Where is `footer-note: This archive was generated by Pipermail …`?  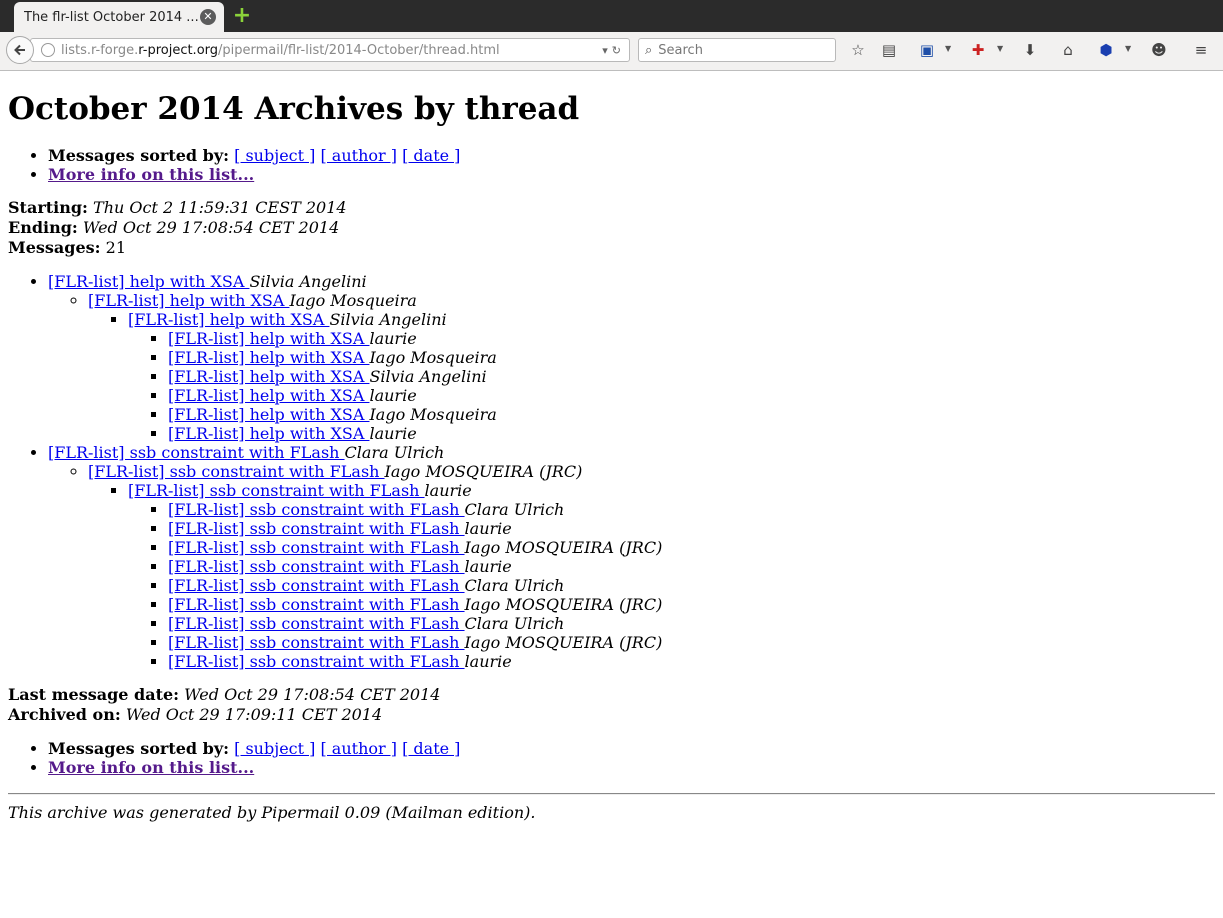 footer-note: This archive was generated by Pipermail … is located at coordinates (272, 812).